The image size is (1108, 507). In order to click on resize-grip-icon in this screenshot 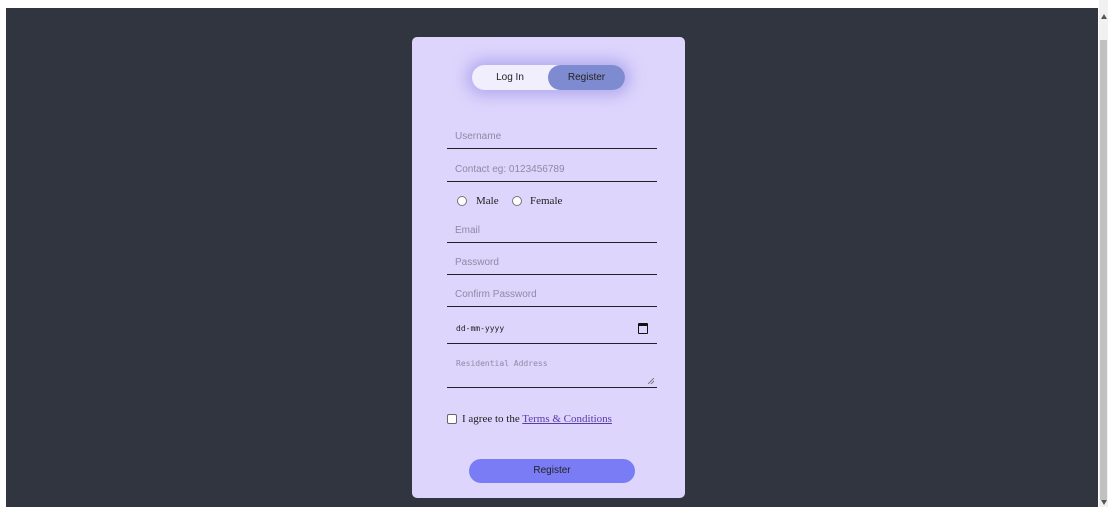, I will do `click(651, 381)`.